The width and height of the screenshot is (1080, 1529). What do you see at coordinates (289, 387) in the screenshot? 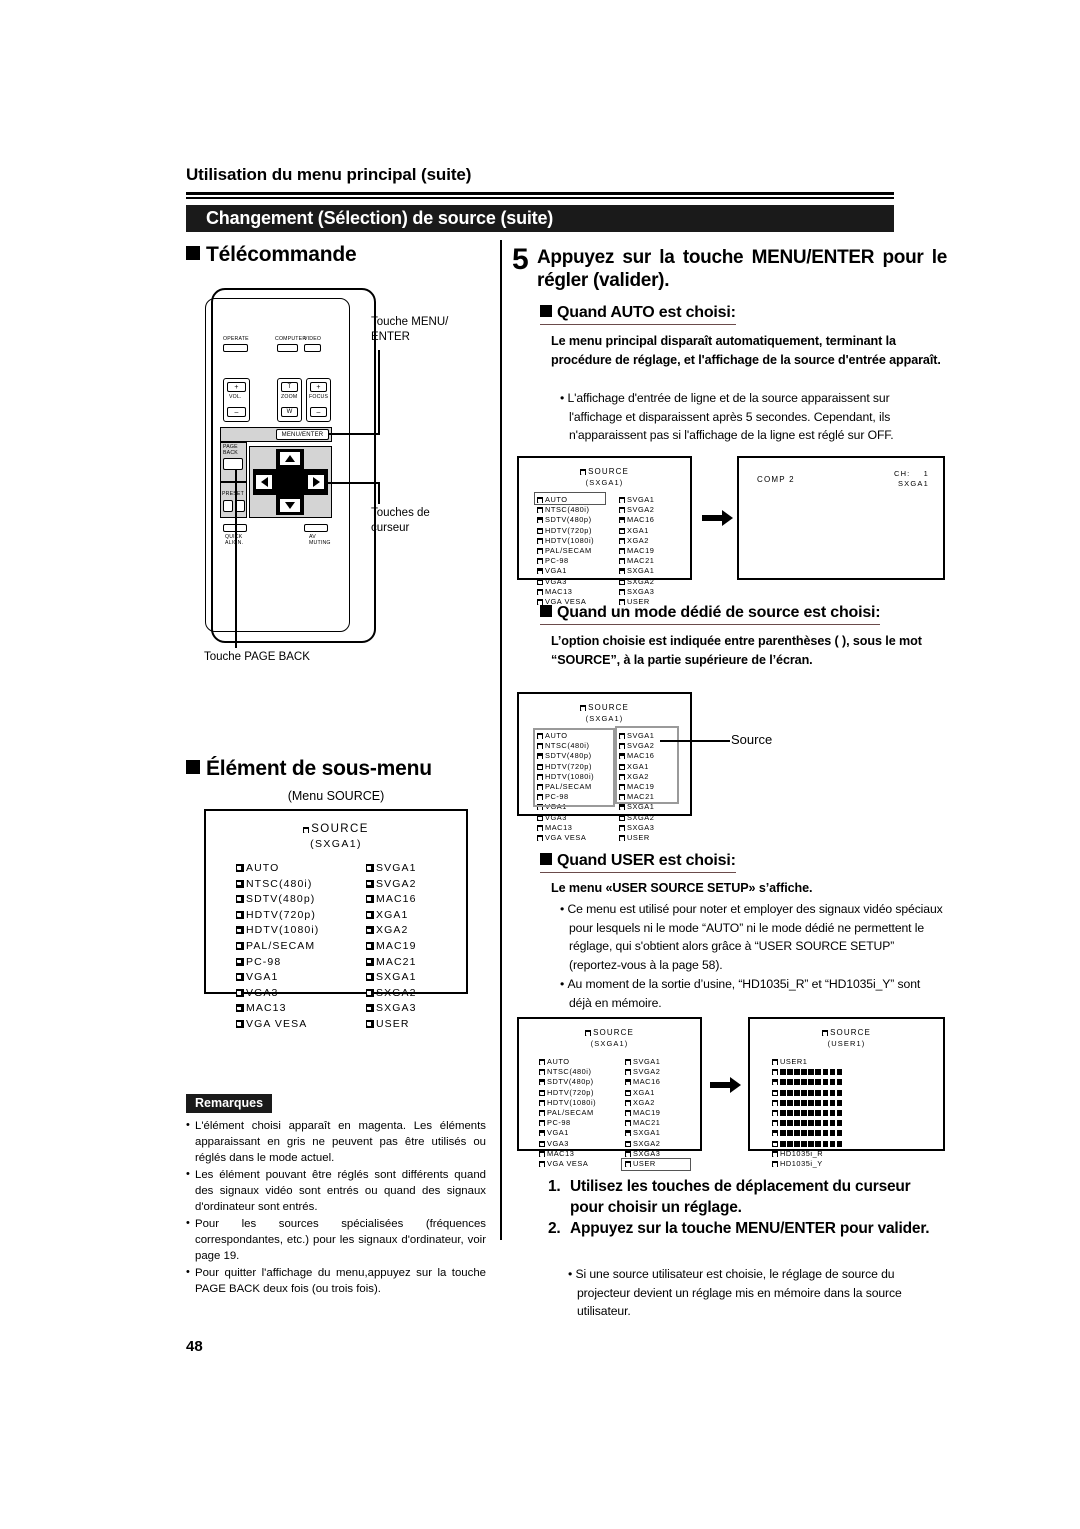
I see `remote-button-zoom-t: T` at bounding box center [289, 387].